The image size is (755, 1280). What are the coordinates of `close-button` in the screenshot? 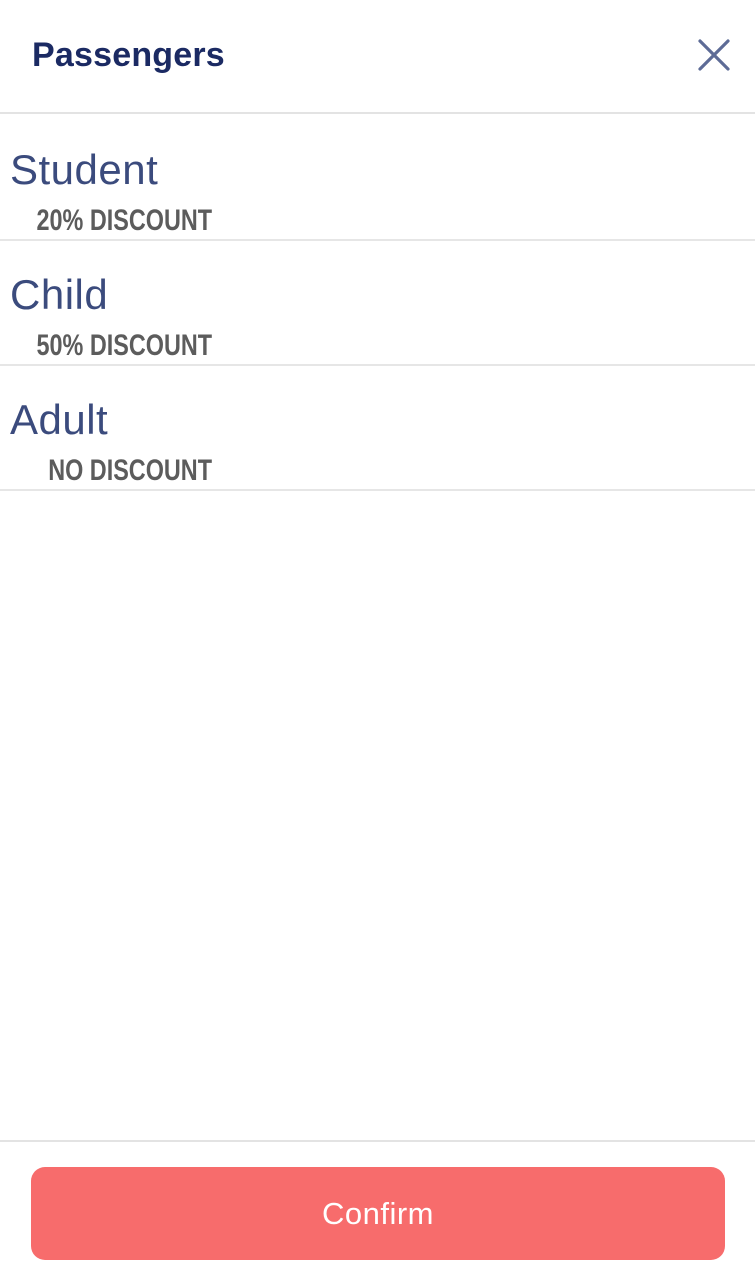 It's located at (714, 57).